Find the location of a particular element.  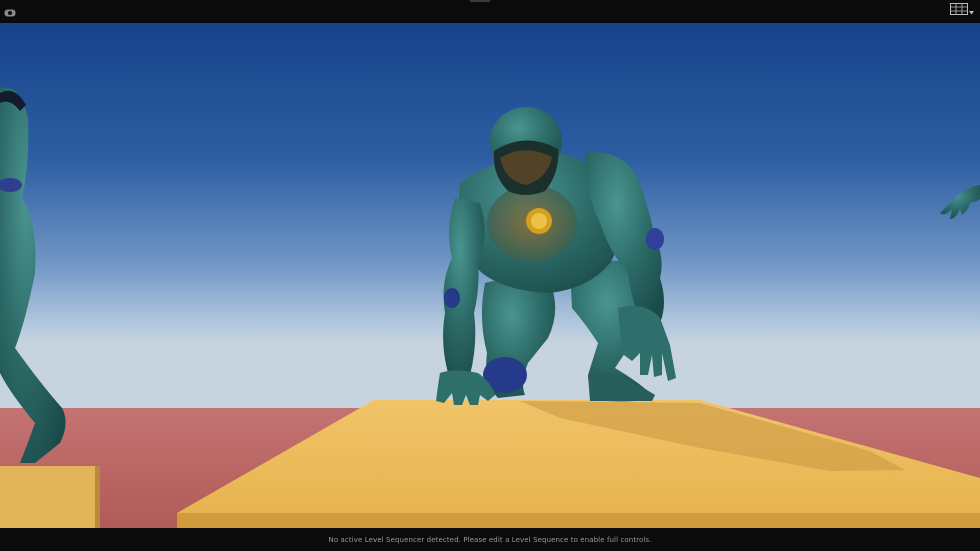

camera-icon is located at coordinates (10, 11).